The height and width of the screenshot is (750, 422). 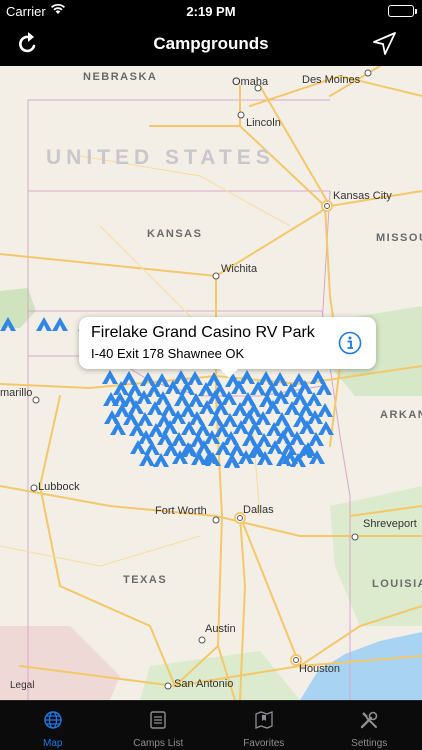 What do you see at coordinates (369, 720) in the screenshot?
I see `tools-icon` at bounding box center [369, 720].